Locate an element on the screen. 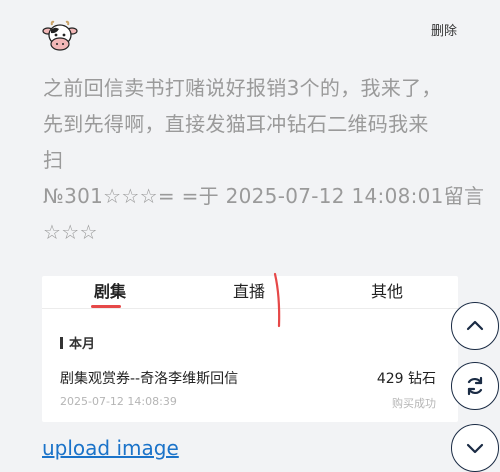 This screenshot has height=472, width=500. record-title: 剧集观赏券--奇洛李维斯回信 is located at coordinates (149, 379).